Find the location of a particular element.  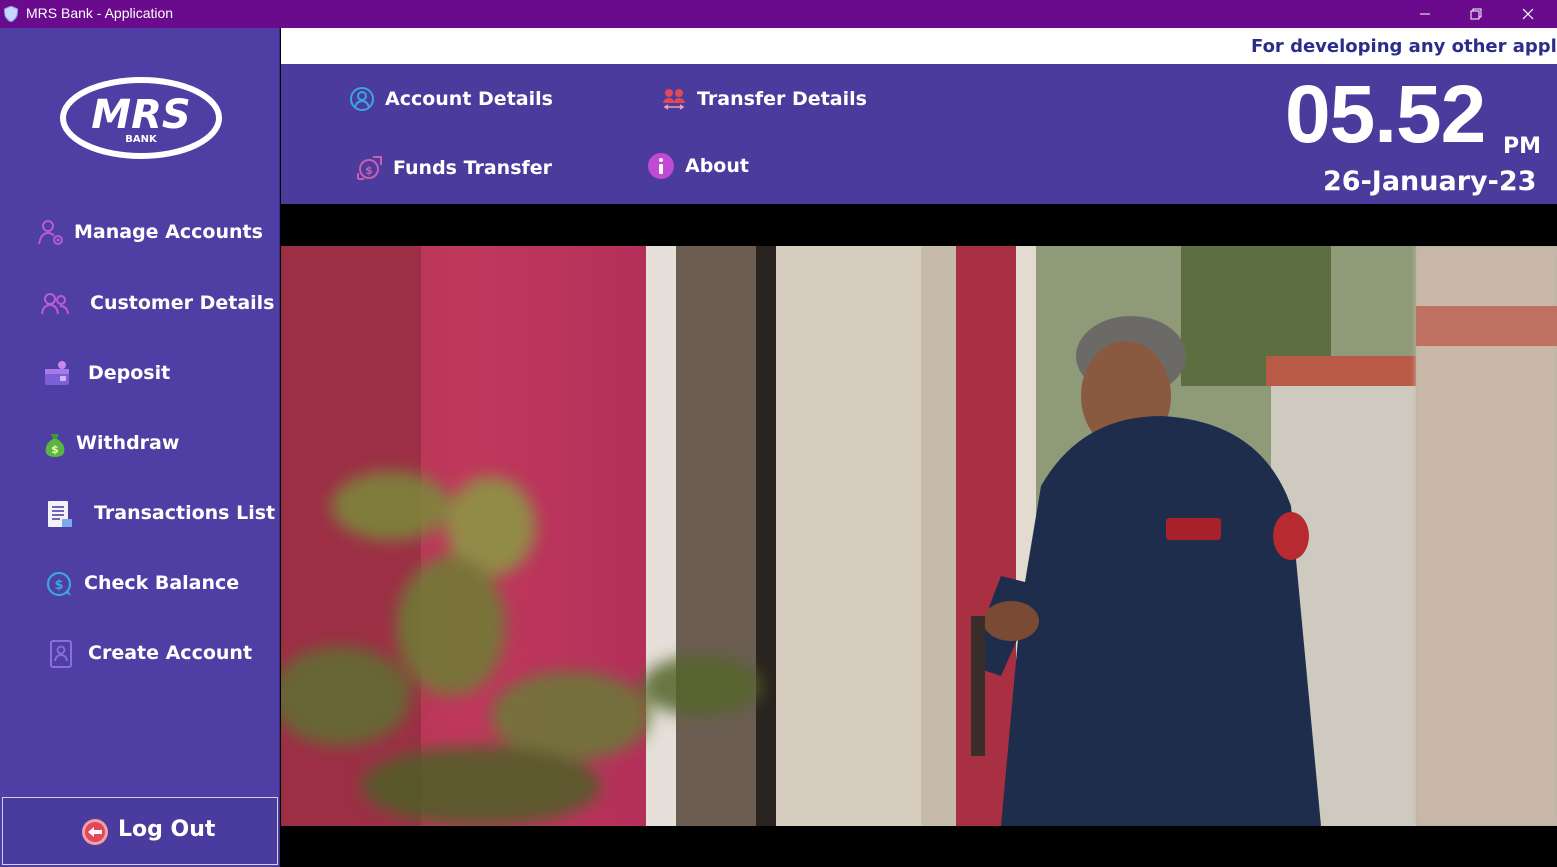

sidebar-item-manage-accounts: Manage Accounts is located at coordinates (140, 233).